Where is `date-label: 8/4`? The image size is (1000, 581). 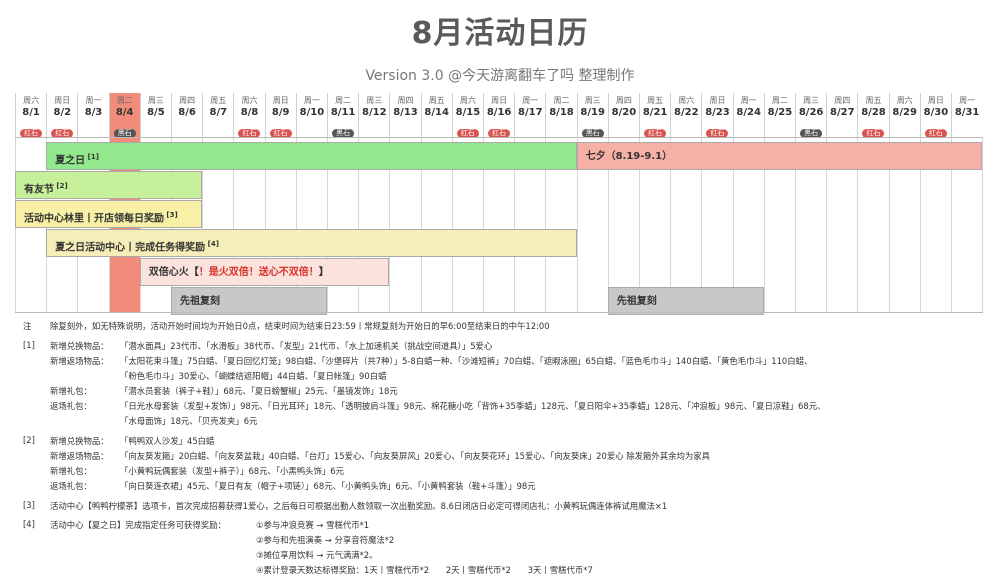 date-label: 8/4 is located at coordinates (124, 112).